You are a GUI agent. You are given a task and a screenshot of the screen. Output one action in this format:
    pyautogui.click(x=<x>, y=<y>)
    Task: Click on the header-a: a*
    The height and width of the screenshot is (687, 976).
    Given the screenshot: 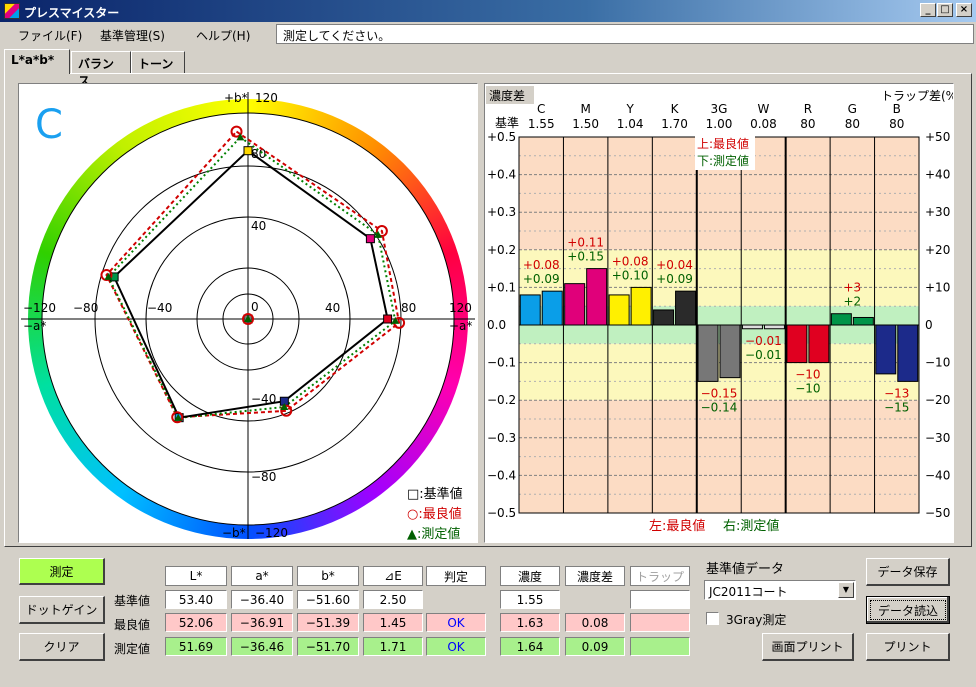 What is the action you would take?
    pyautogui.click(x=262, y=576)
    